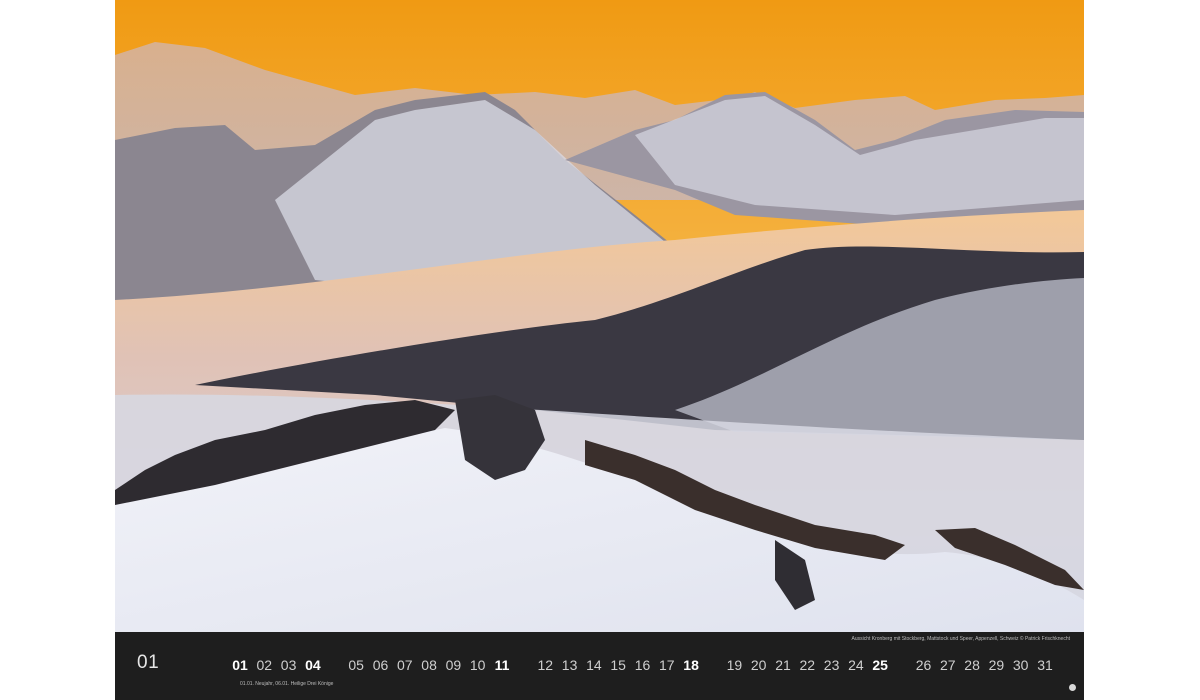 This screenshot has width=1200, height=700. Describe the element at coordinates (429, 665) in the screenshot. I see `day-08: 08` at that location.